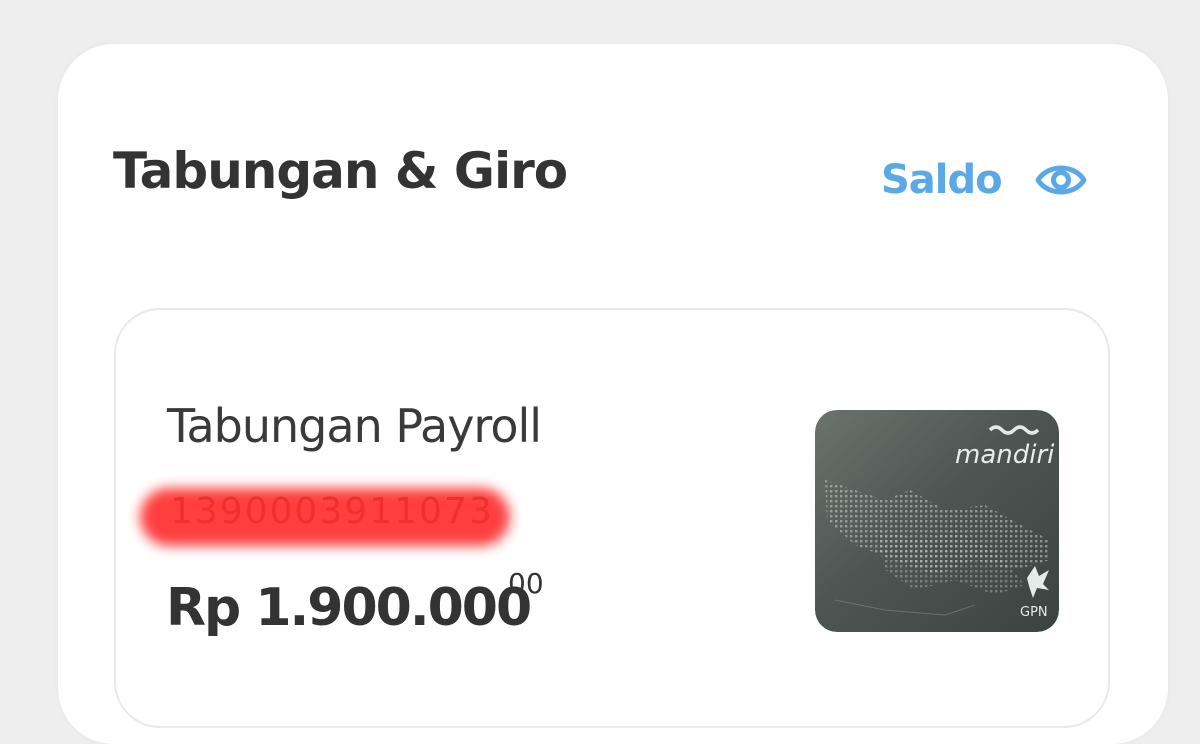 The width and height of the screenshot is (1200, 744). I want to click on saldo-label: Saldo, so click(942, 180).